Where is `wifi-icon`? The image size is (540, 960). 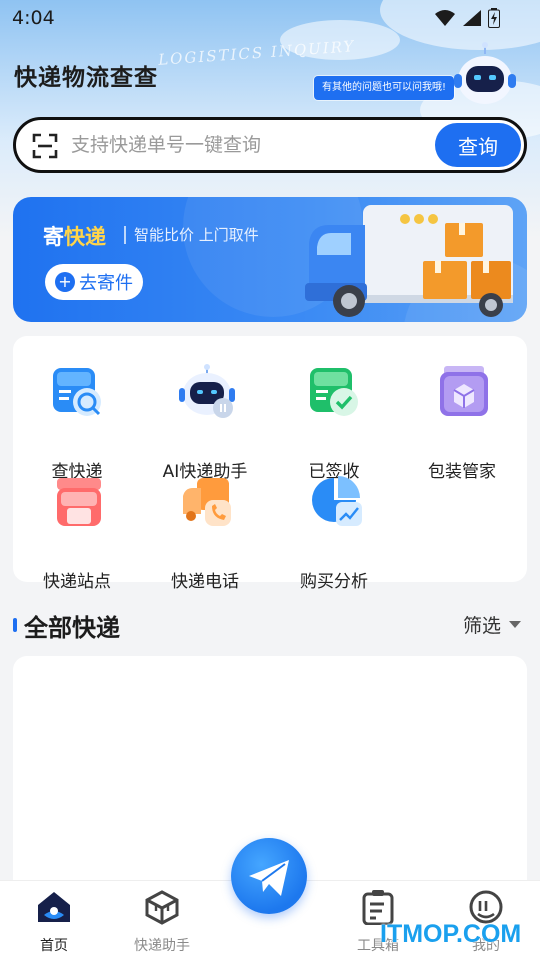
wifi-icon is located at coordinates (445, 18).